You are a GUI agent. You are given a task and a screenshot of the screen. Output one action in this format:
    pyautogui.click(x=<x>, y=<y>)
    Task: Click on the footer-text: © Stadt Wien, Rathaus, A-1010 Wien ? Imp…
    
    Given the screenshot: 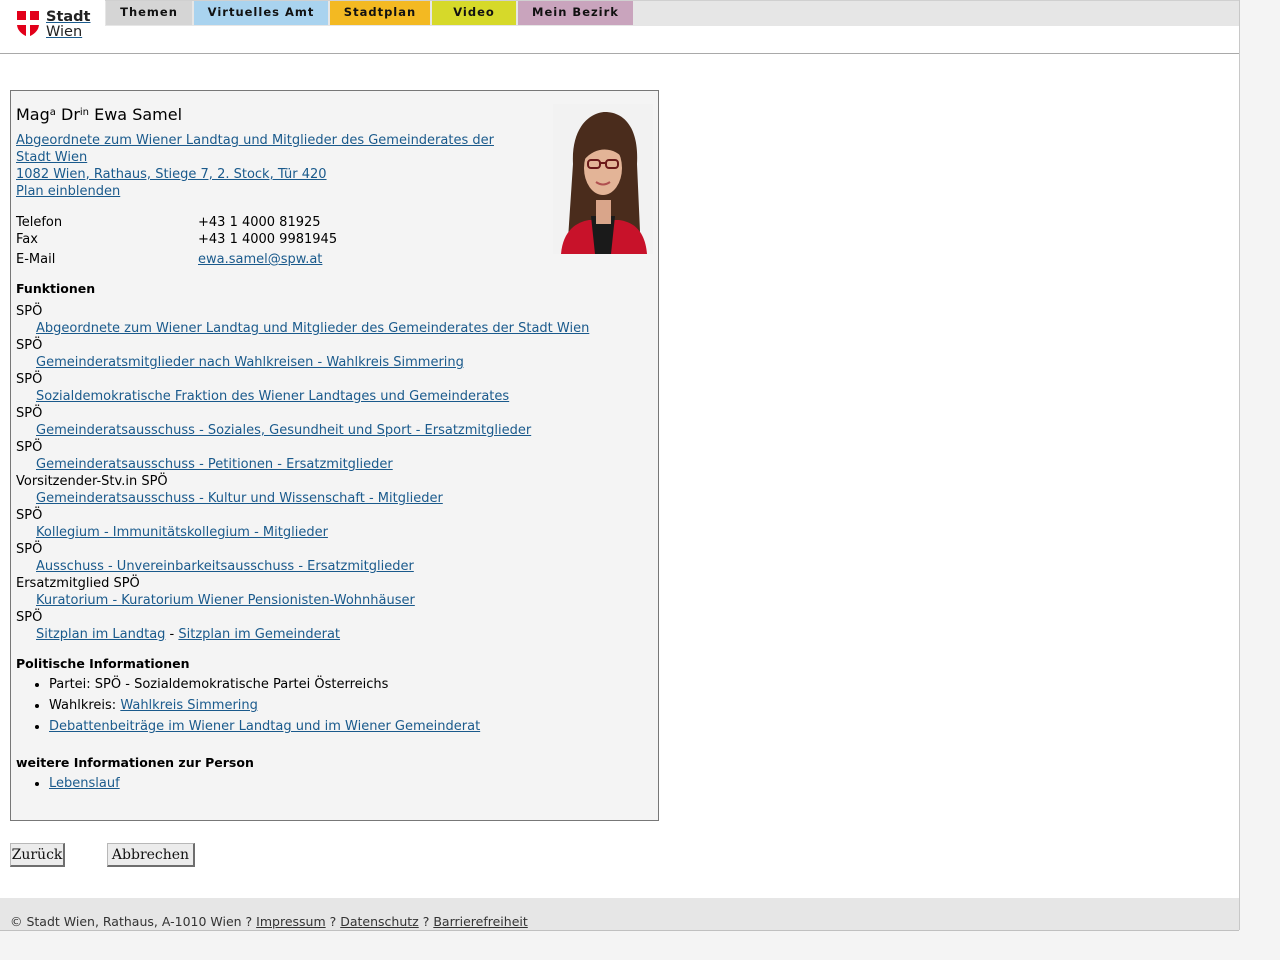 What is the action you would take?
    pyautogui.click(x=269, y=921)
    